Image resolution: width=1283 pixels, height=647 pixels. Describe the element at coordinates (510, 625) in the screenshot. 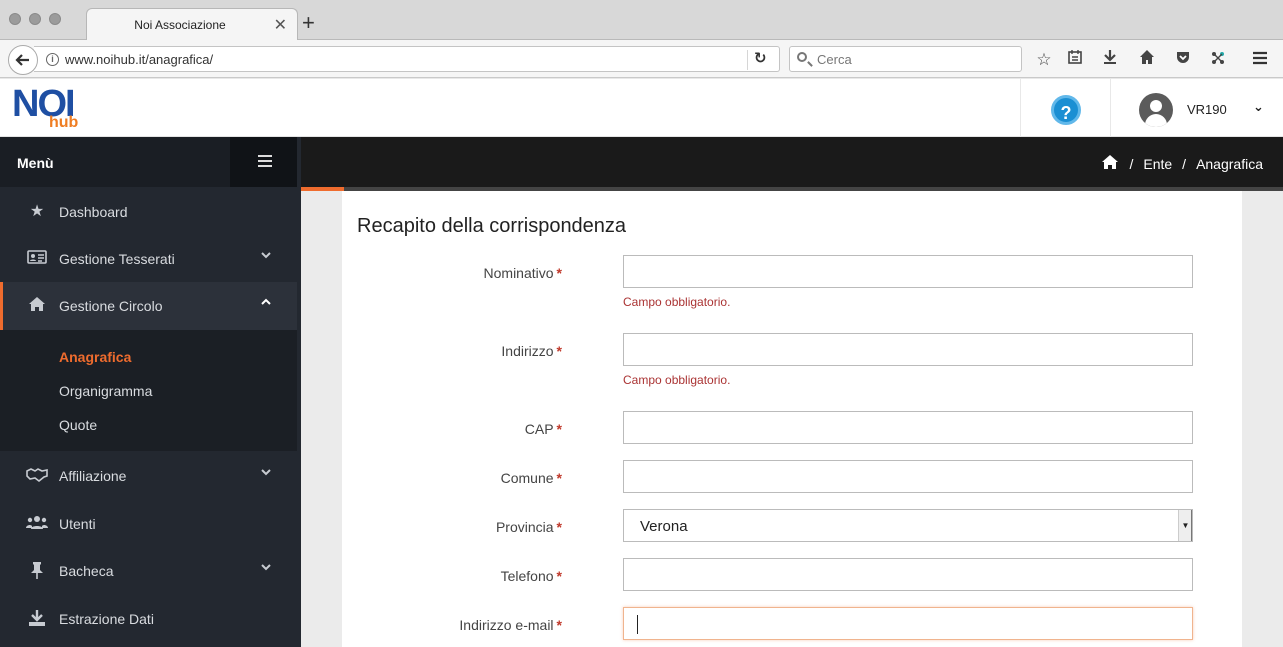

I see `field-label-email: Indirizzo e-mail *` at that location.